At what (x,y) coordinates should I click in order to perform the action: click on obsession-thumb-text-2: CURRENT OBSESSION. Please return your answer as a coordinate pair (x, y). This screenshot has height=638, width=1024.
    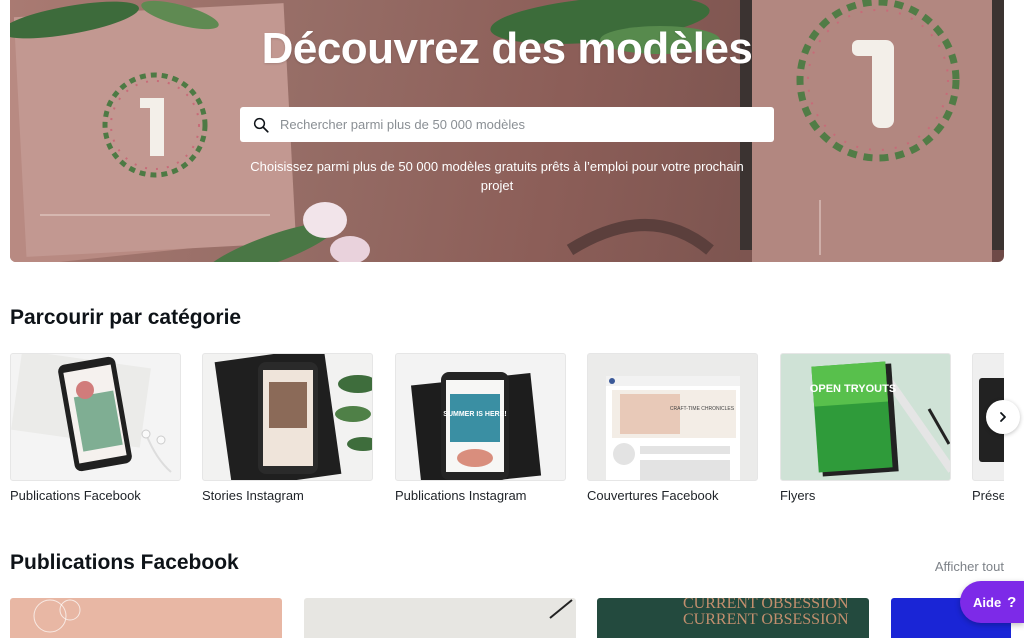
    Looking at the image, I should click on (766, 619).